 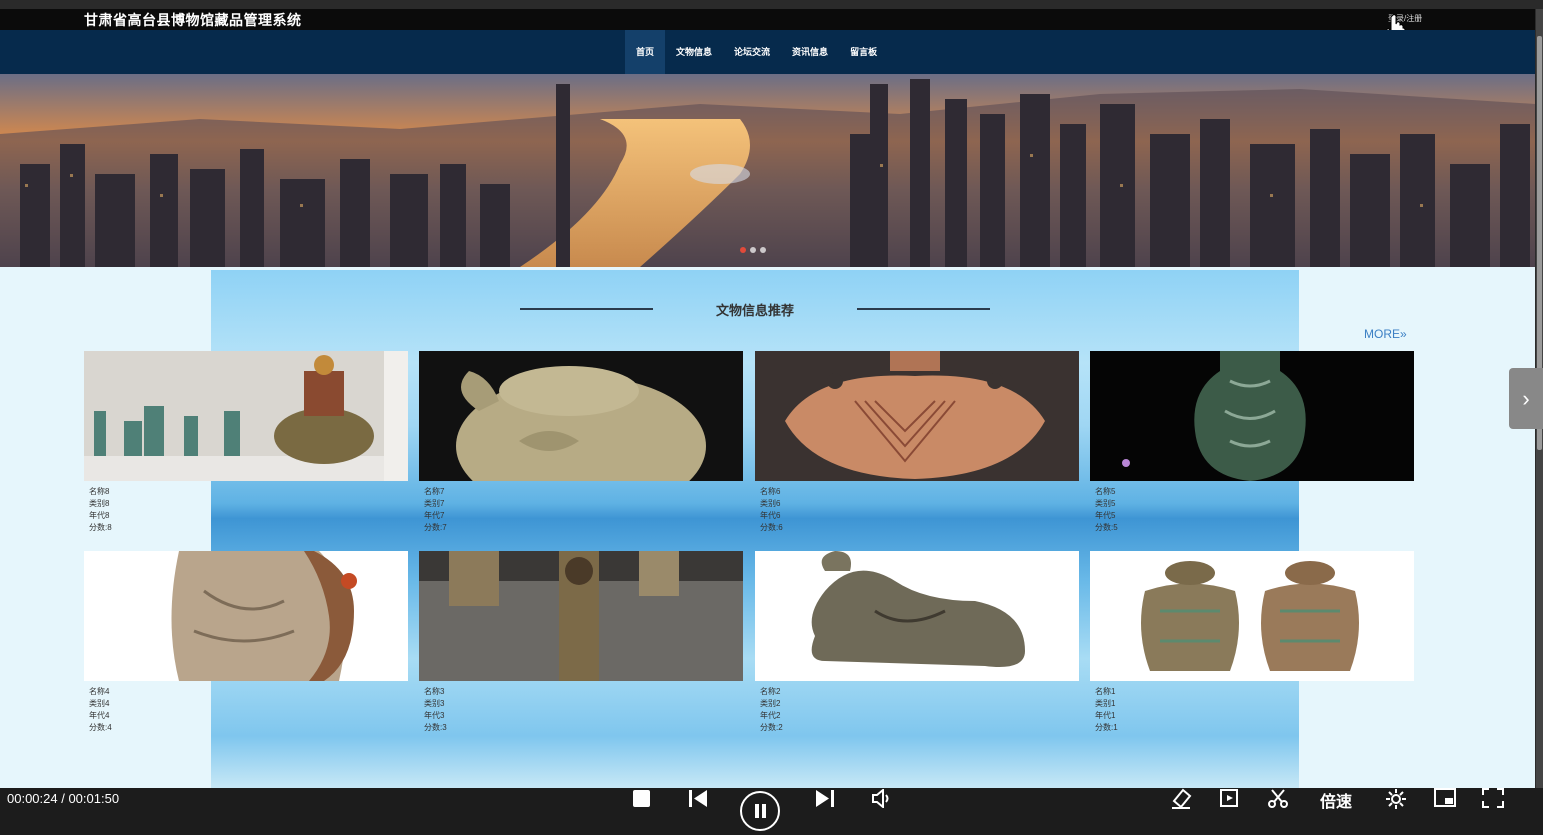 What do you see at coordinates (246, 707) in the screenshot?
I see `relic-meta: 名称4 类别4 年代4 分数:4` at bounding box center [246, 707].